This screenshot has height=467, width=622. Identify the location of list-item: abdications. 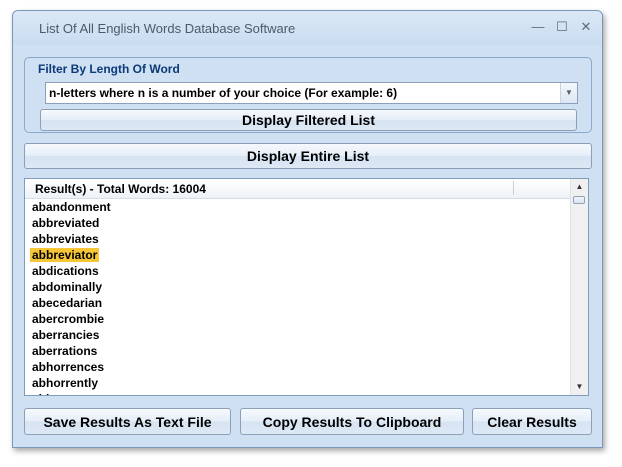
(298, 271).